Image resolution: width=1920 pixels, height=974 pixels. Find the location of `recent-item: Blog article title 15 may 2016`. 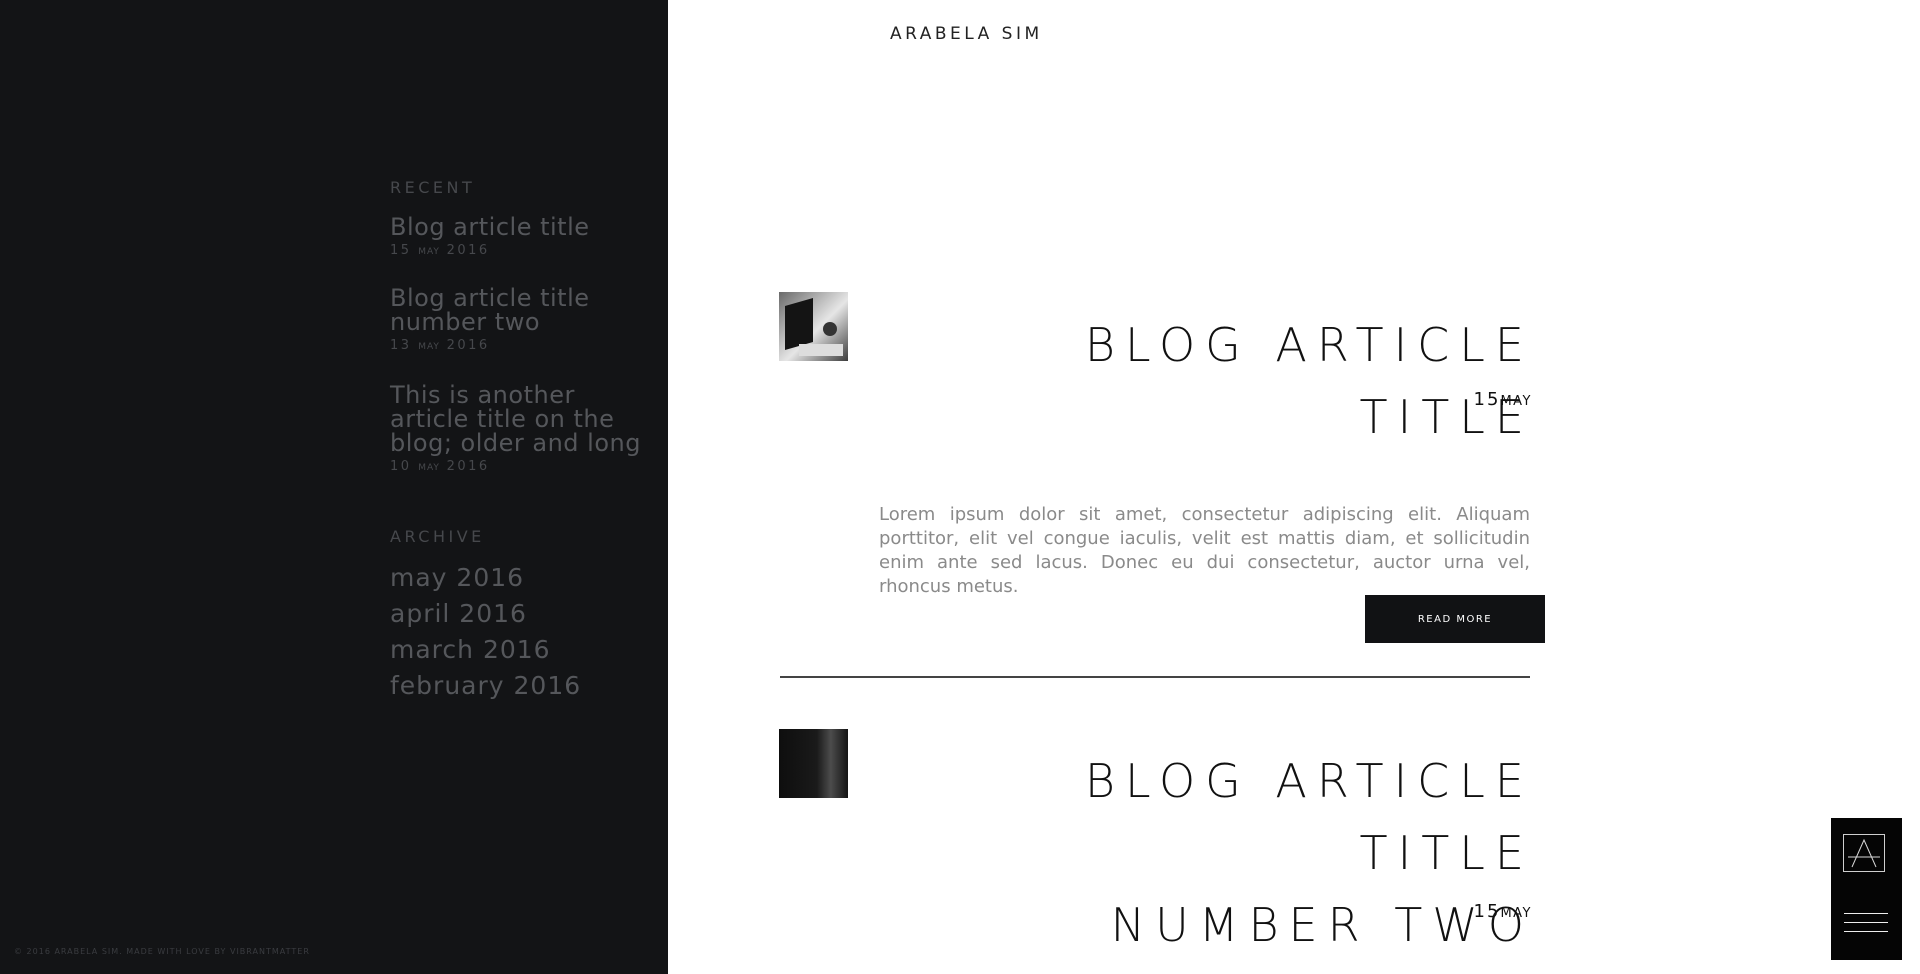

recent-item: Blog article title 15 may 2016 is located at coordinates (525, 236).